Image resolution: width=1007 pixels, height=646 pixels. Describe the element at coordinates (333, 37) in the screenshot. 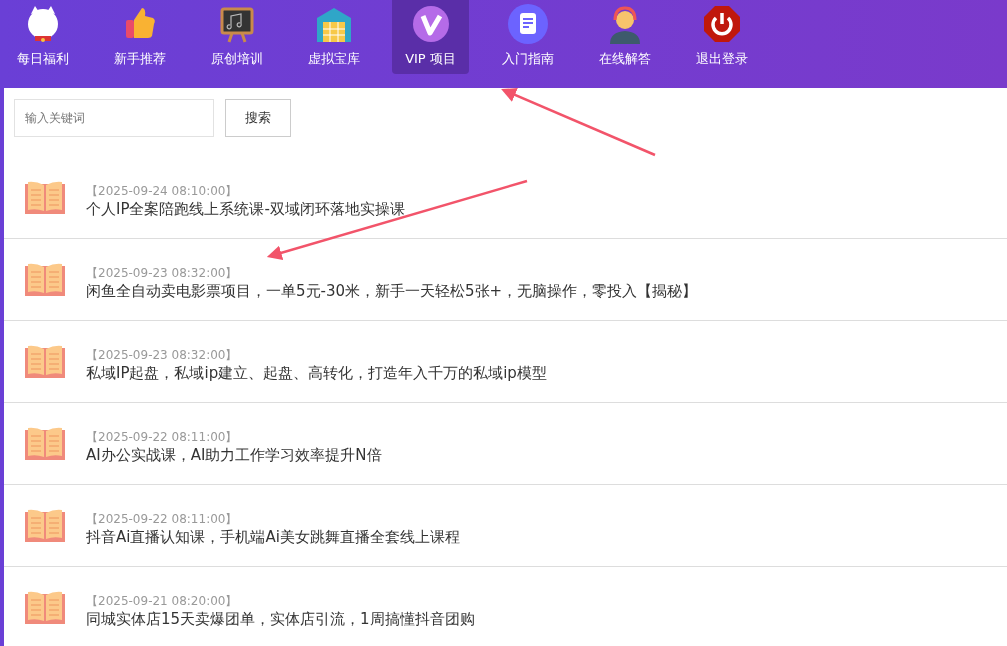

I see `nav-item: 虚拟宝库` at that location.